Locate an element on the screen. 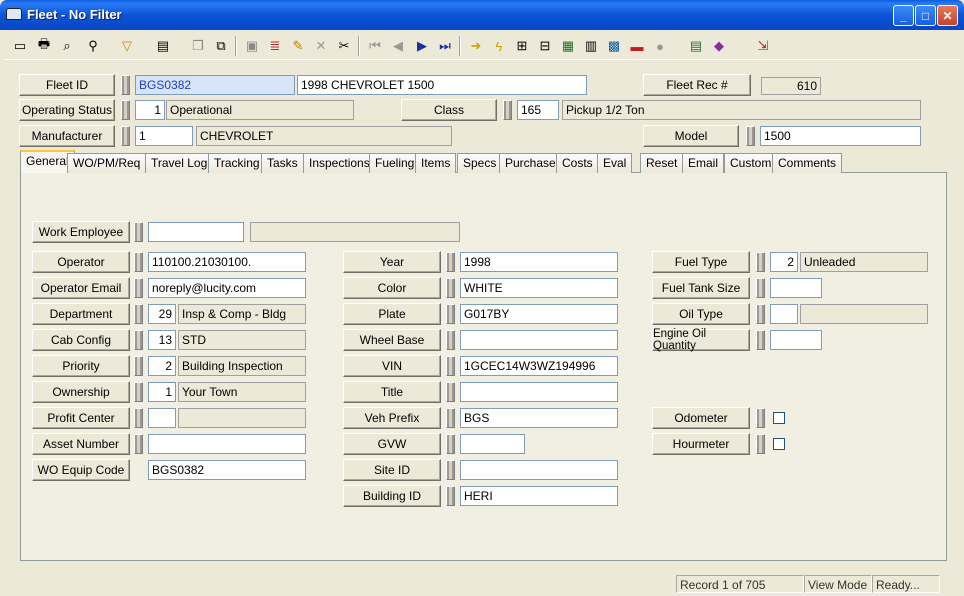 The image size is (964, 596). operating-status-button: Operating Status is located at coordinates (67, 110).